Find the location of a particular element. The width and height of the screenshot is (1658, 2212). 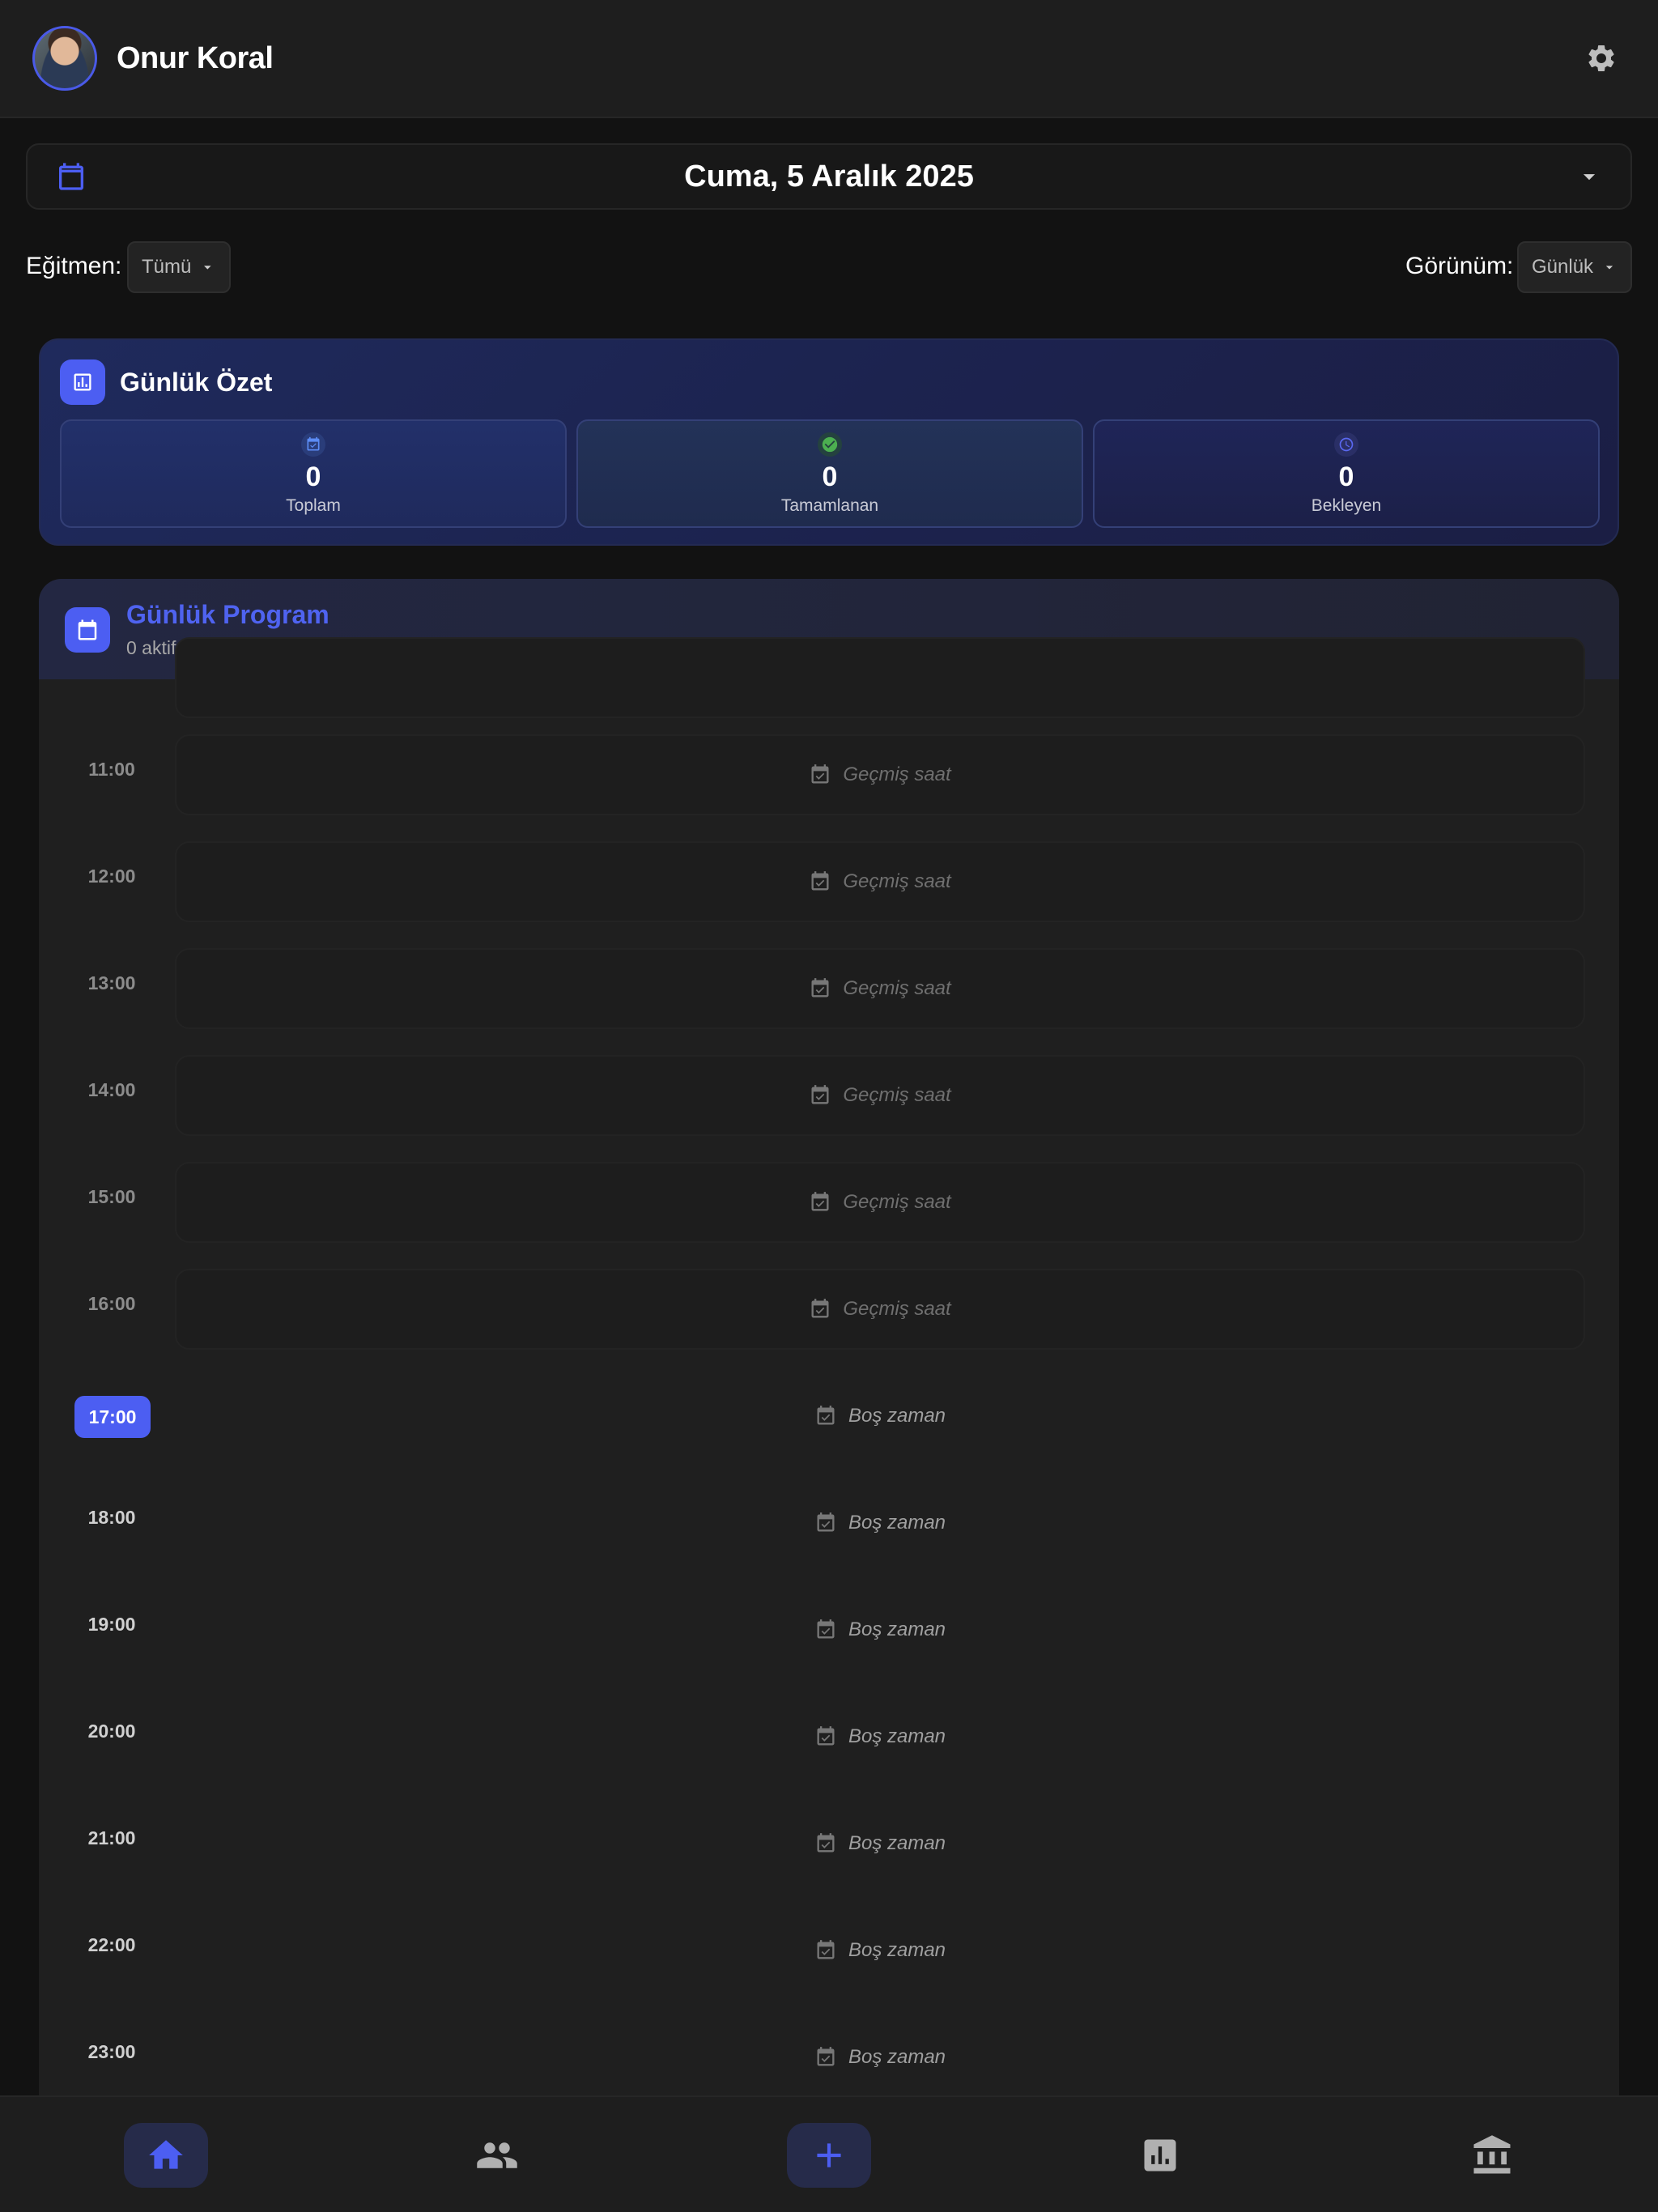

bank-icon is located at coordinates (1492, 2154).